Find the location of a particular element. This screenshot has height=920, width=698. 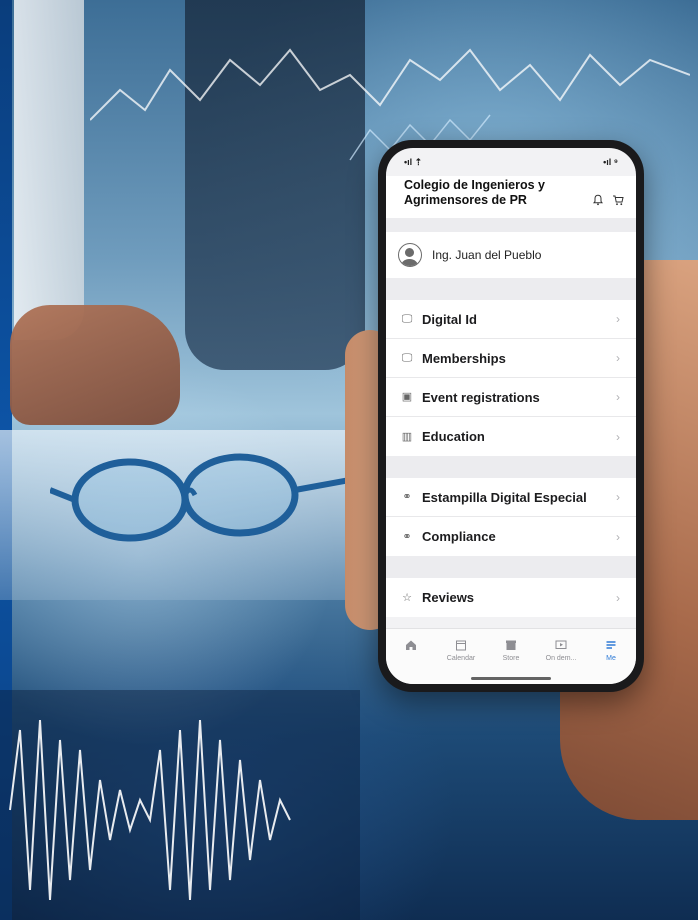

cart-icon is located at coordinates (618, 200).